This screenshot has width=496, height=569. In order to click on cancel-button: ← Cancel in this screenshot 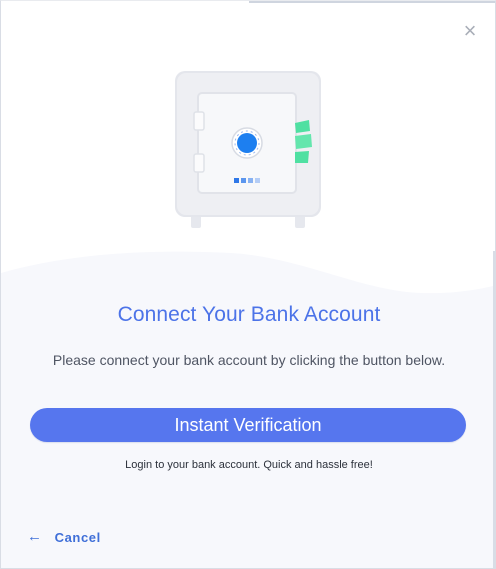, I will do `click(64, 537)`.